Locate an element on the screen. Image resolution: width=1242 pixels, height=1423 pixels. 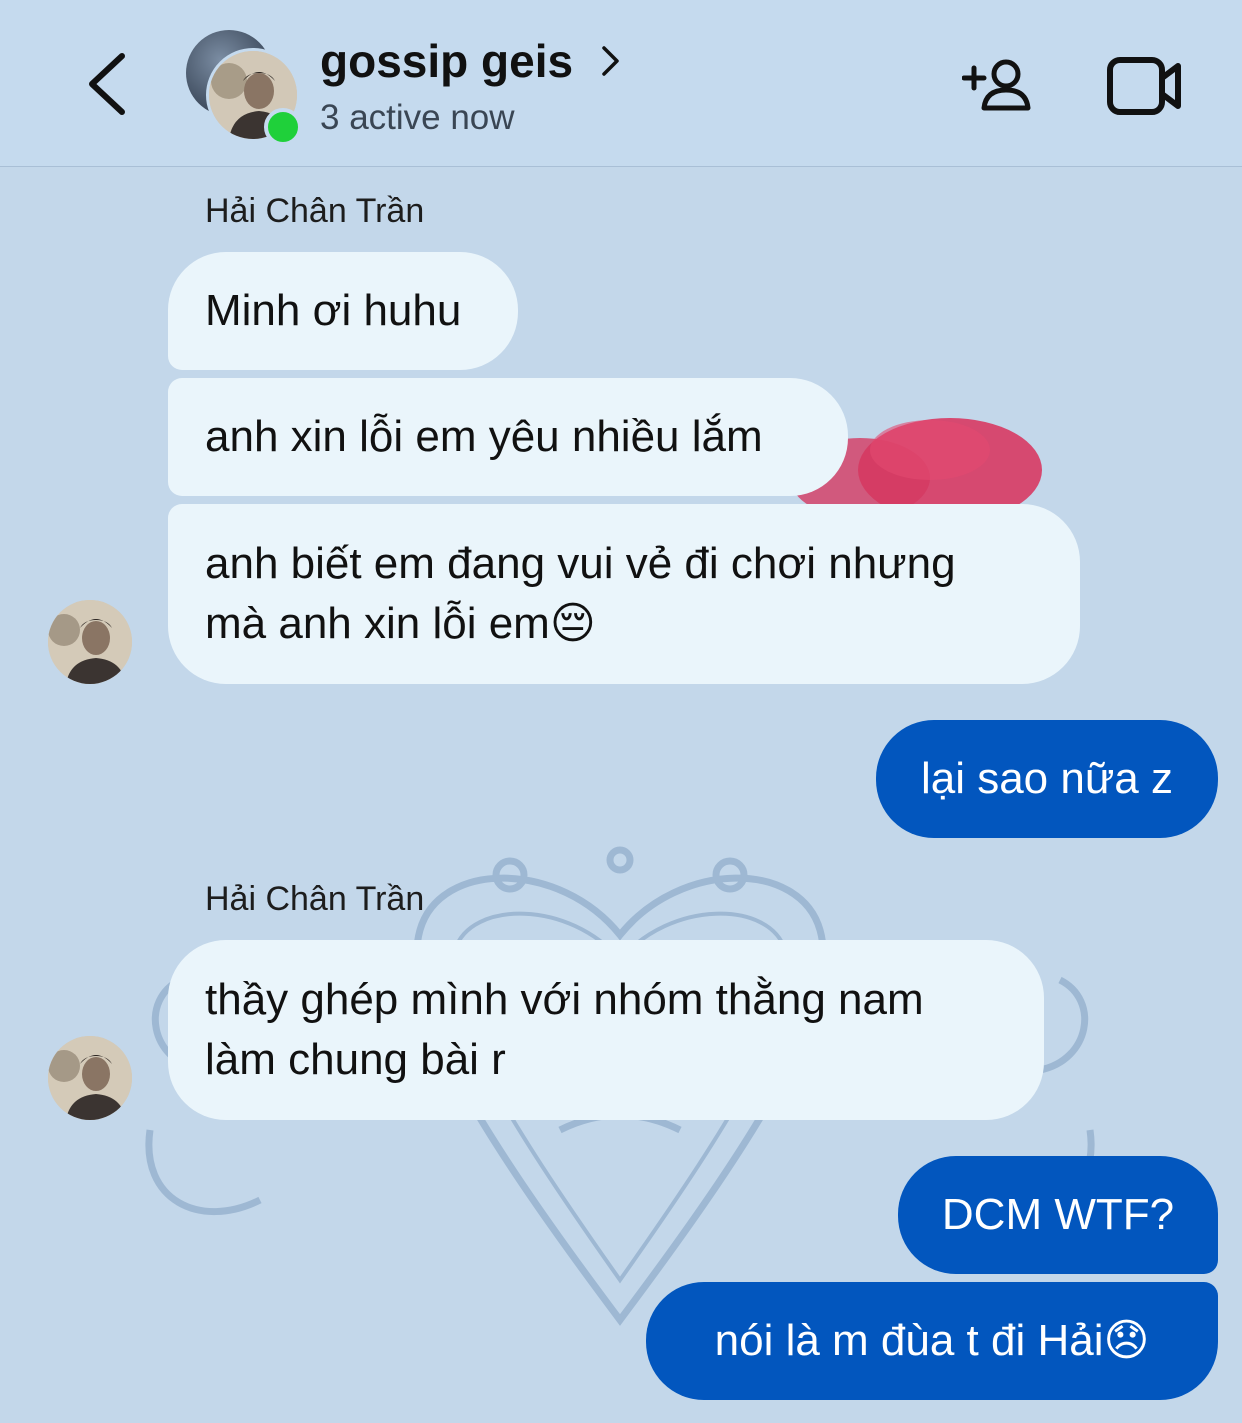
add-person-icon is located at coordinates (996, 85).